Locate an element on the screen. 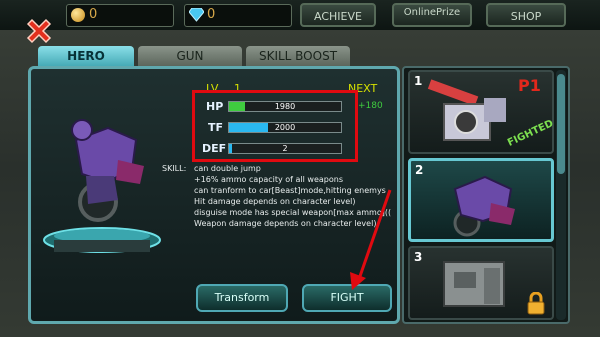 This screenshot has height=337, width=600. hero-3-robot-image is located at coordinates (474, 284).